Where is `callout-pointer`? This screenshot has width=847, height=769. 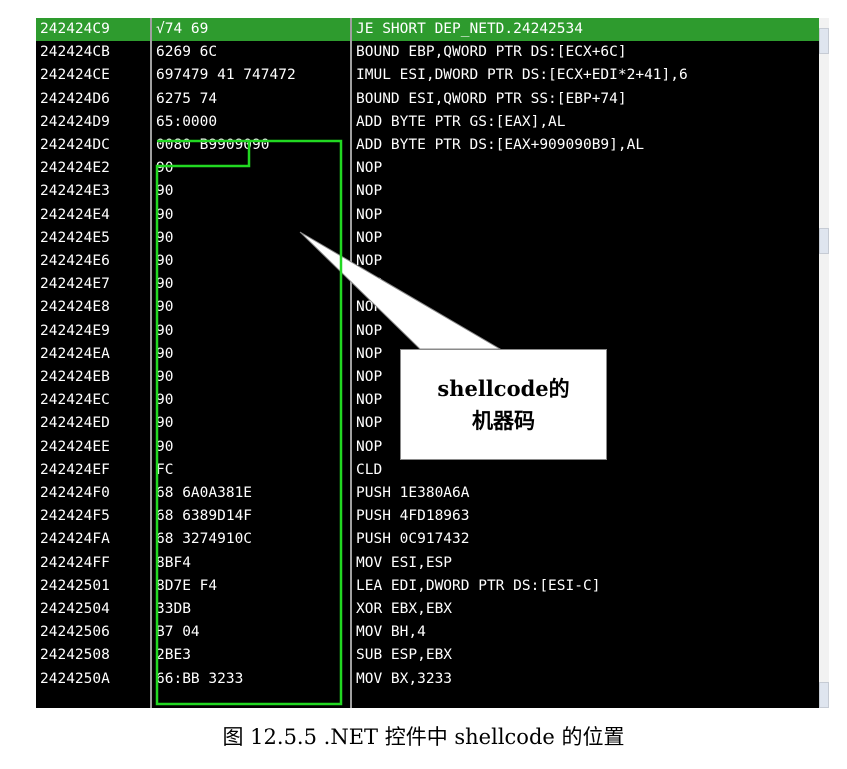
callout-pointer is located at coordinates (400, 290).